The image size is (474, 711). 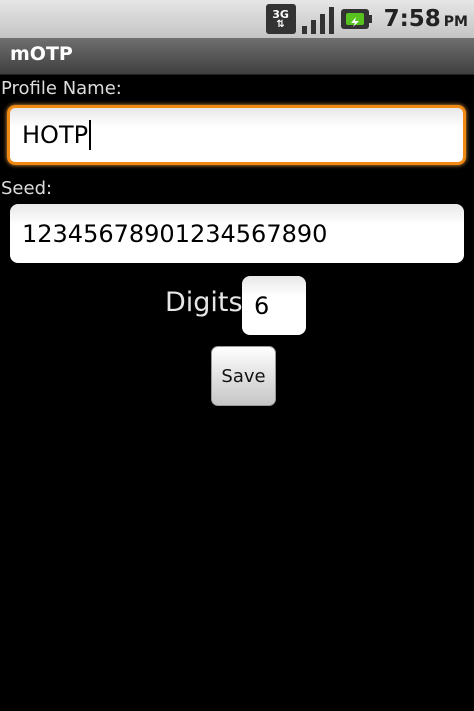 I want to click on clock-time: 7:58, so click(x=412, y=19).